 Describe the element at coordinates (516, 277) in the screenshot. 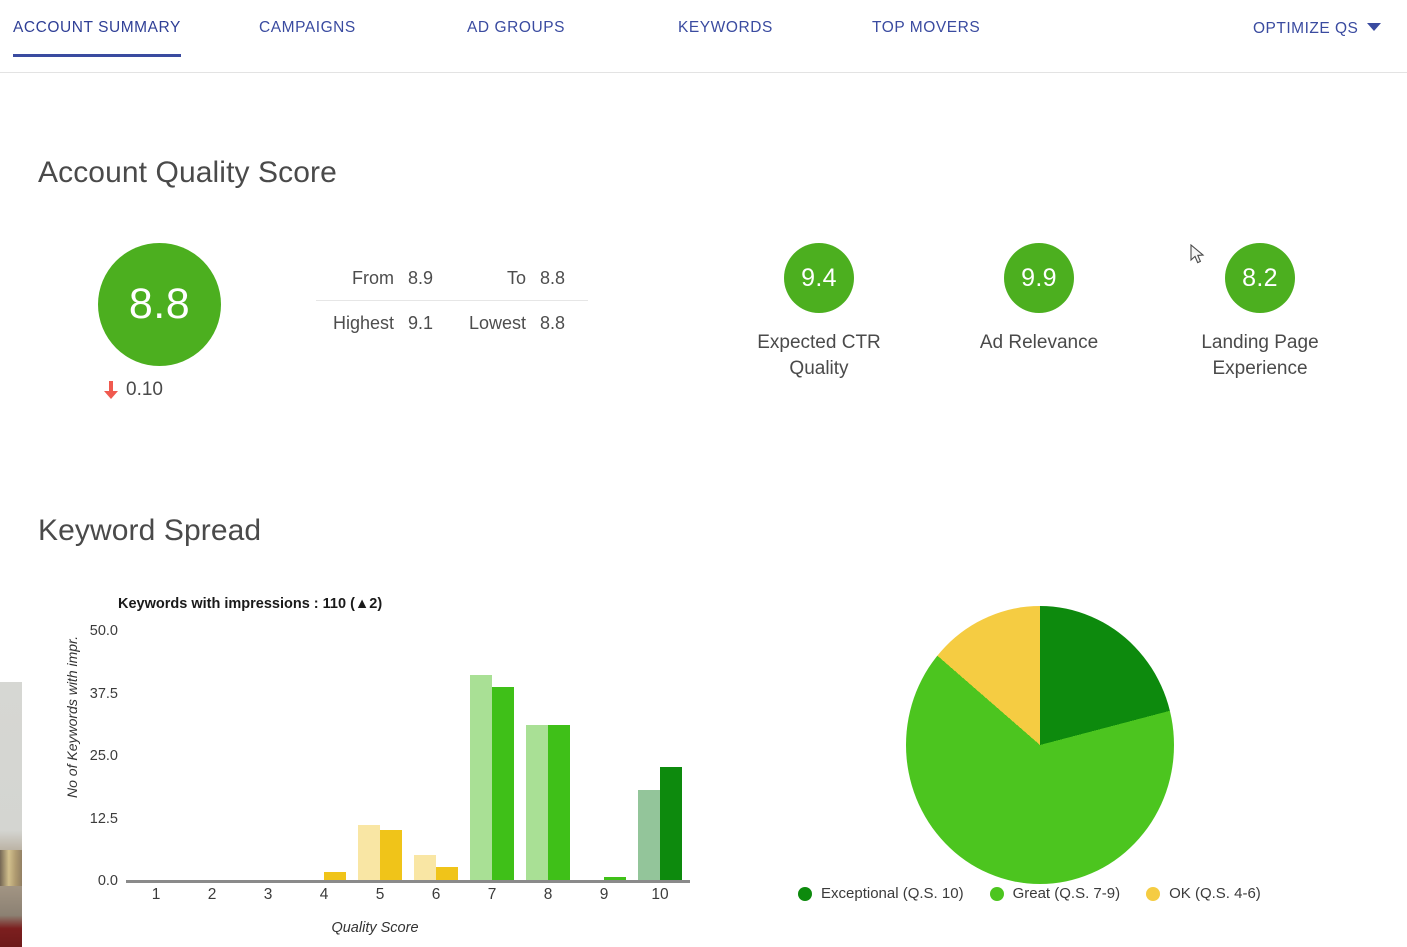

I see `to-label: To` at that location.